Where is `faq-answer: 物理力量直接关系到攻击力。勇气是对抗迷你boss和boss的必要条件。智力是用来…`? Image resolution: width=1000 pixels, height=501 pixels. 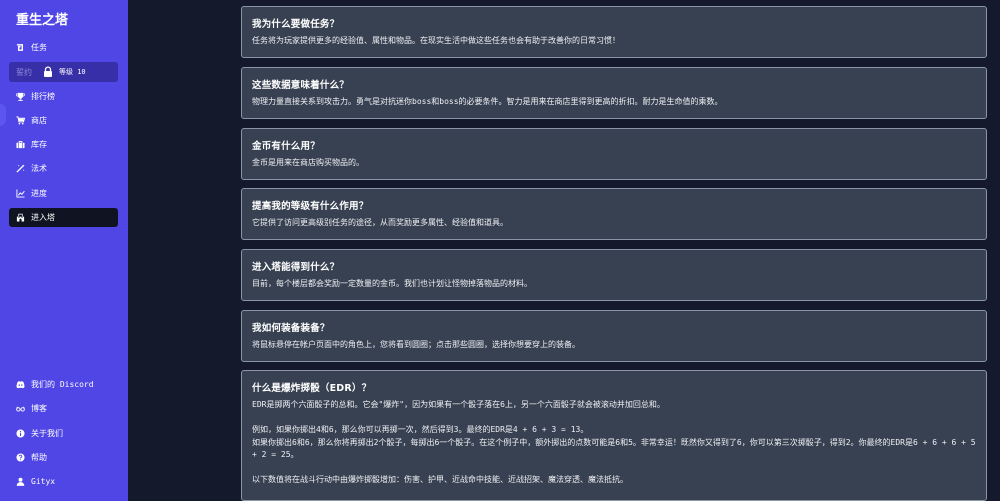
faq-answer: 物理力量直接关系到攻击力。勇气是对抗迷你boss和boss的必要条件。智力是用来… is located at coordinates (487, 101).